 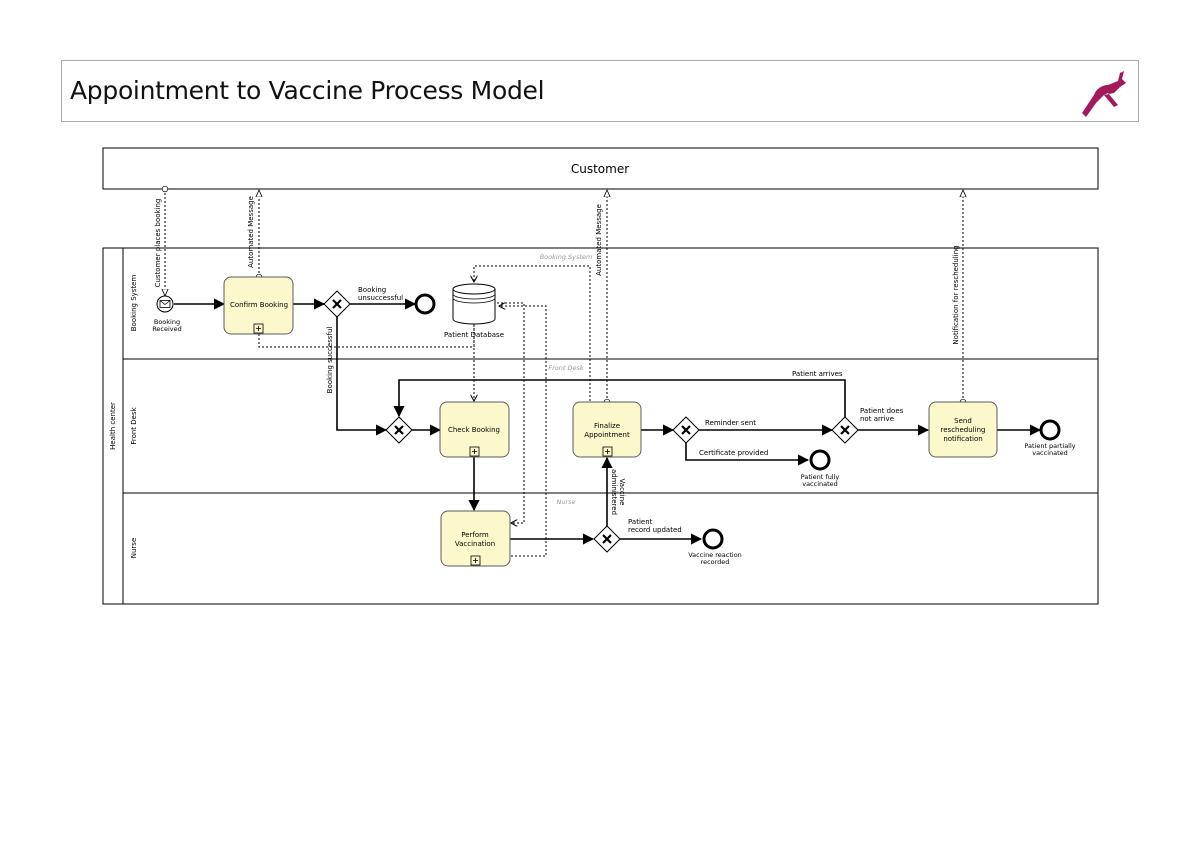 I want to click on task-check-booking-label: Check Booking, so click(x=474, y=430).